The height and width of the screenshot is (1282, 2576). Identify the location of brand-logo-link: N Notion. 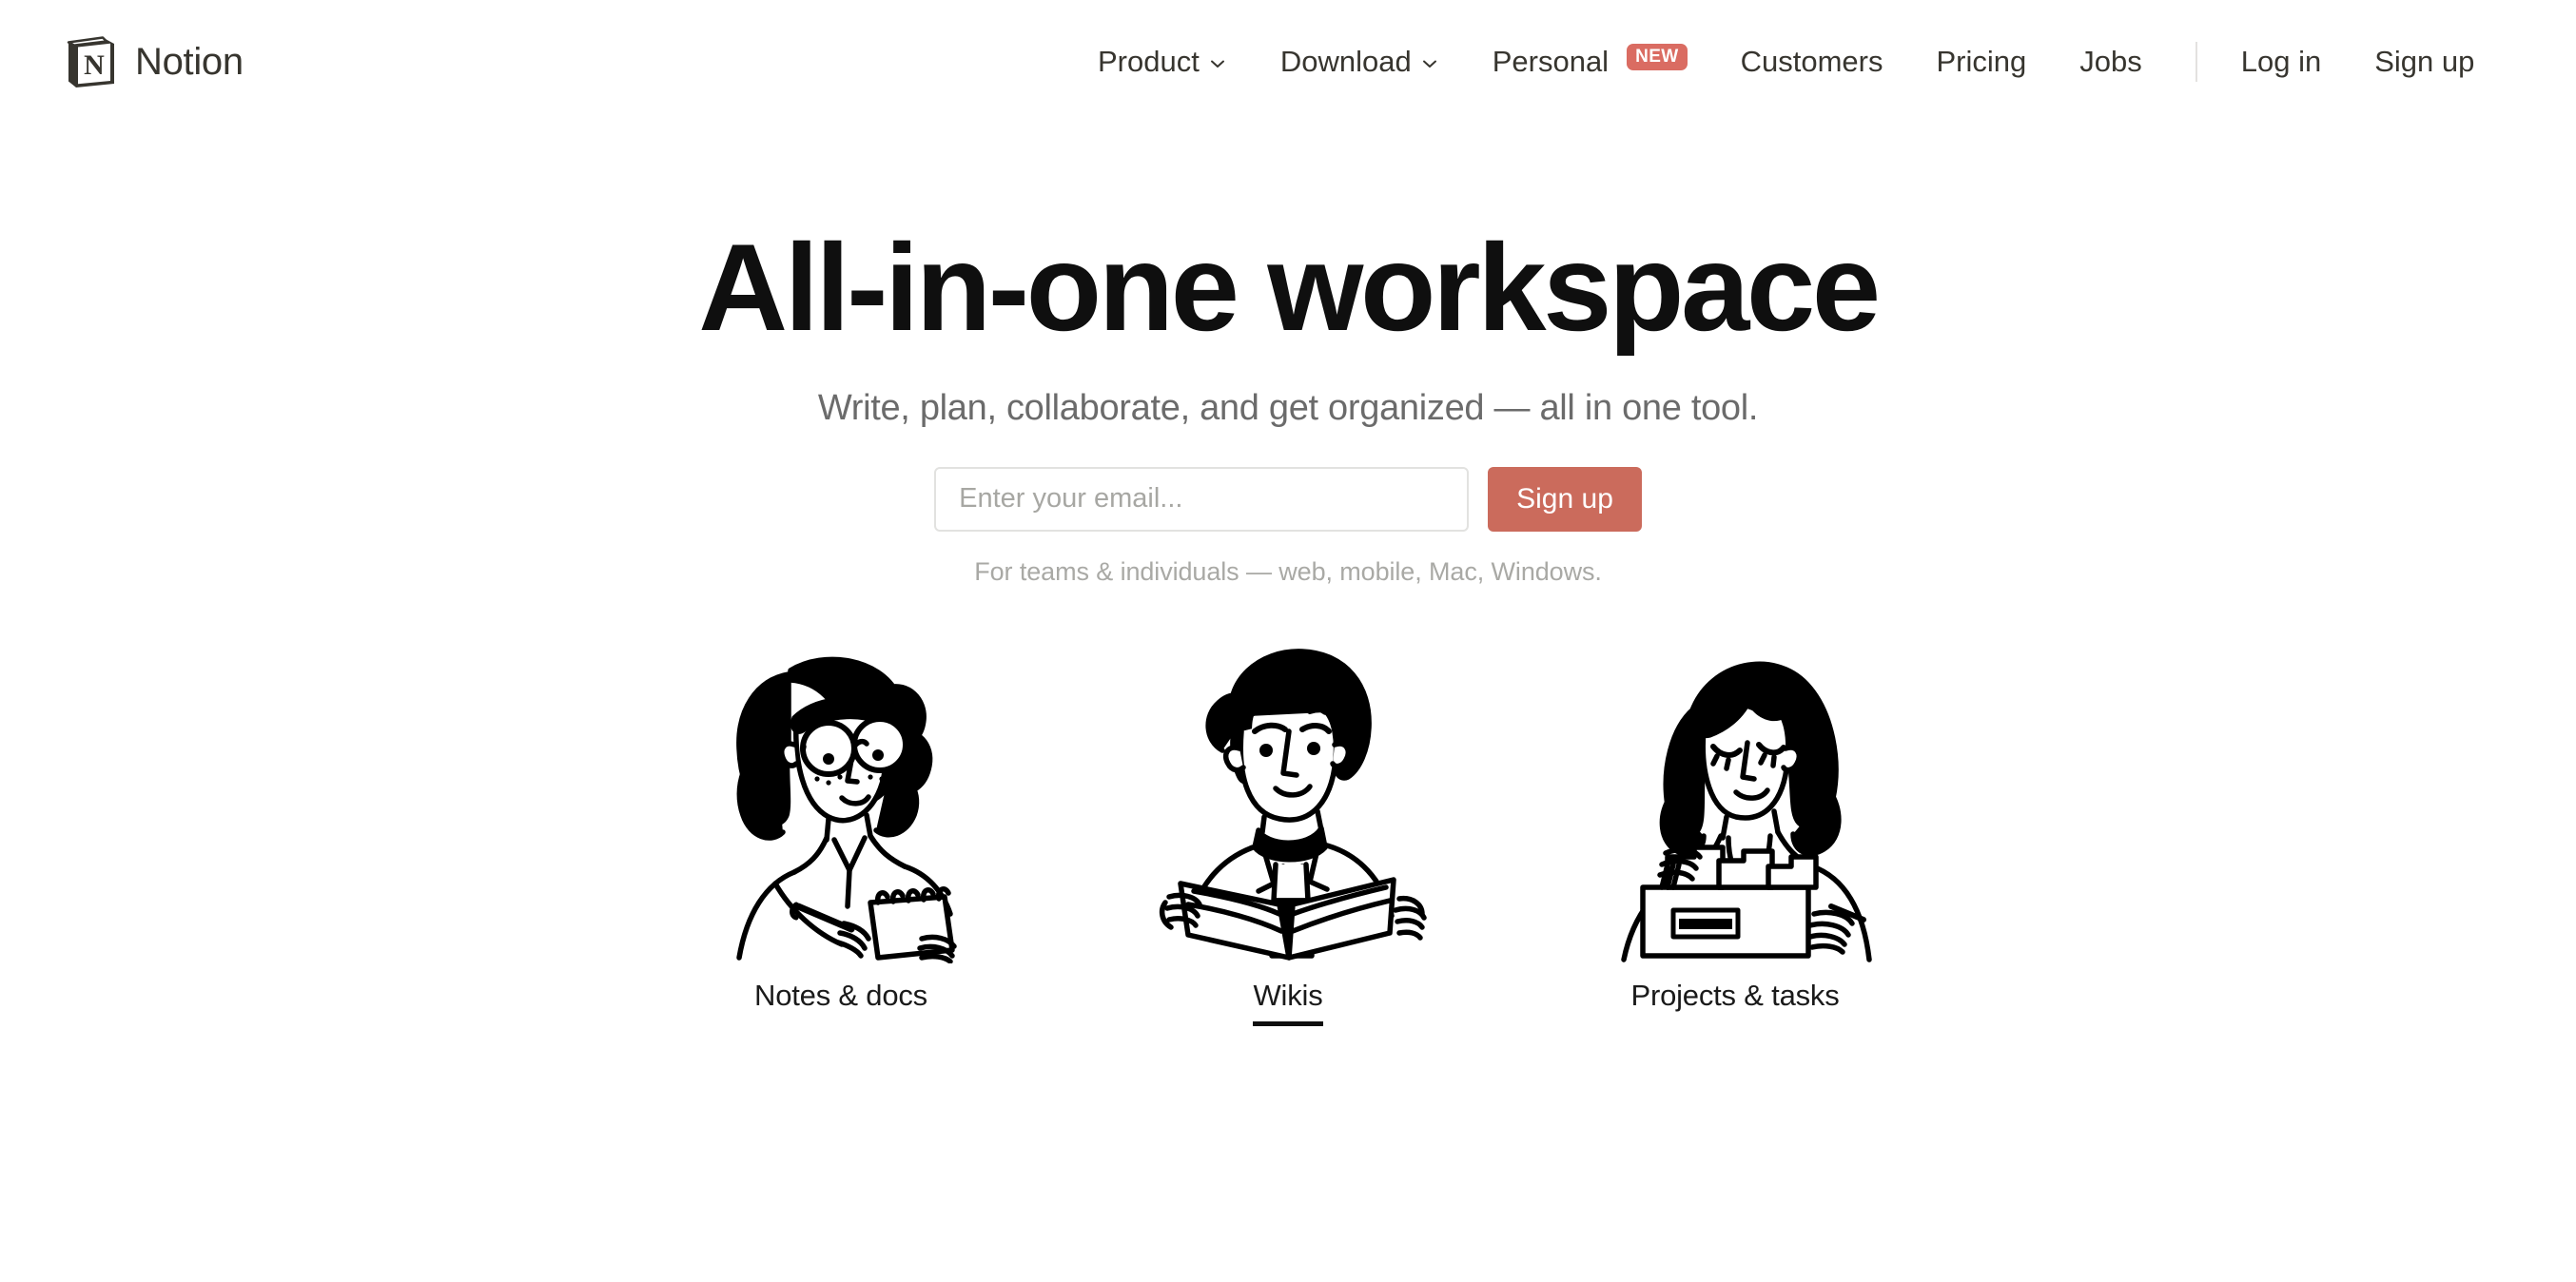
(154, 62).